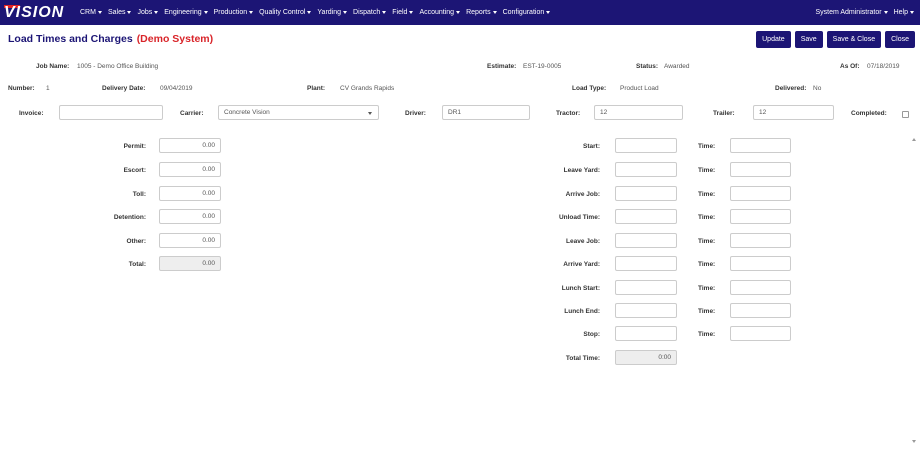  Describe the element at coordinates (724, 113) in the screenshot. I see `trailer-label: Trailer:` at that location.